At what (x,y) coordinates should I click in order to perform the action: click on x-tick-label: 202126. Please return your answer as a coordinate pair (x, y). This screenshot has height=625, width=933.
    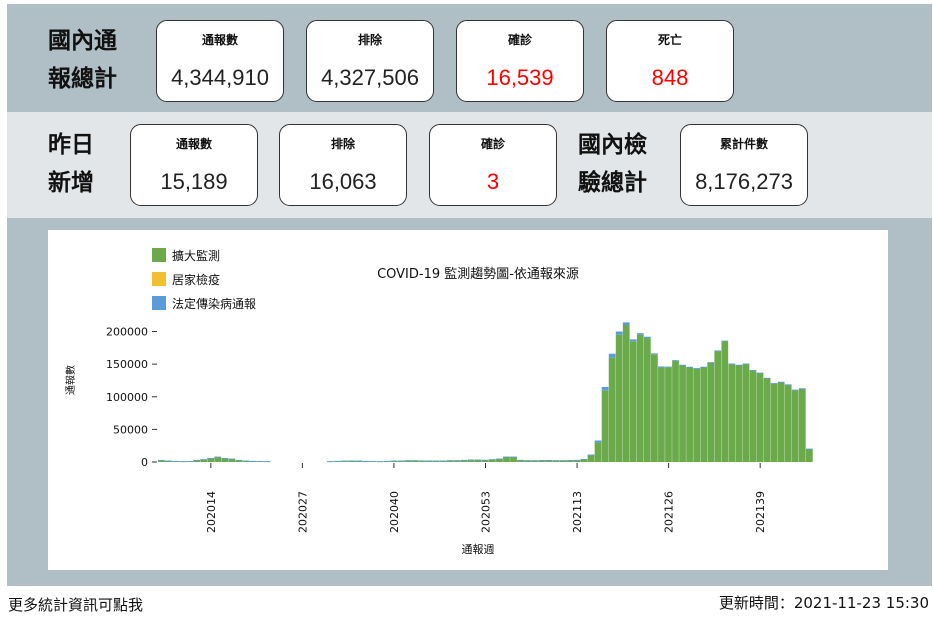
    Looking at the image, I should click on (669, 512).